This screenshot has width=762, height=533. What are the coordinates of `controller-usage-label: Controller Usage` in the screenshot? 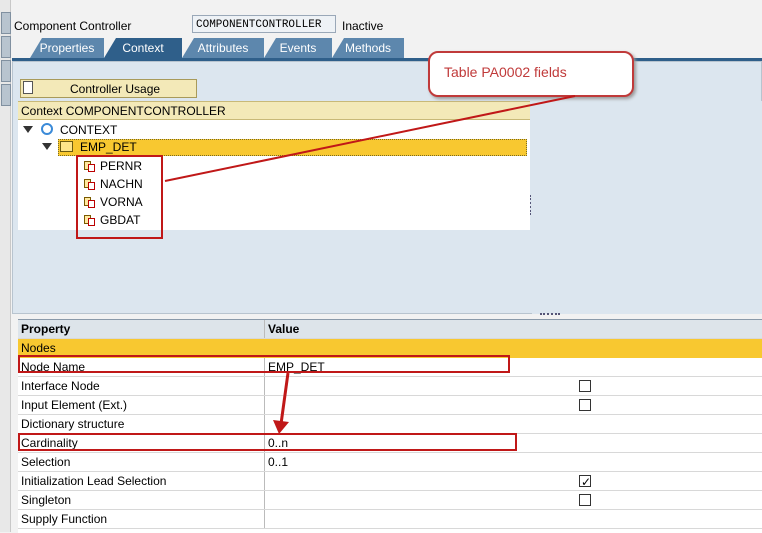 It's located at (115, 89).